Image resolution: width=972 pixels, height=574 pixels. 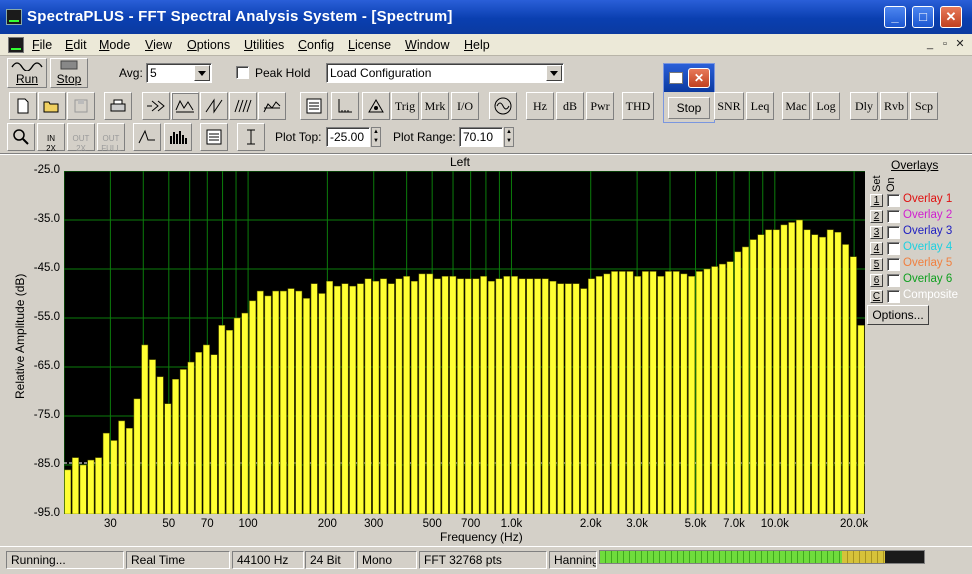 What do you see at coordinates (272, 106) in the screenshot?
I see `spectrogram-icon` at bounding box center [272, 106].